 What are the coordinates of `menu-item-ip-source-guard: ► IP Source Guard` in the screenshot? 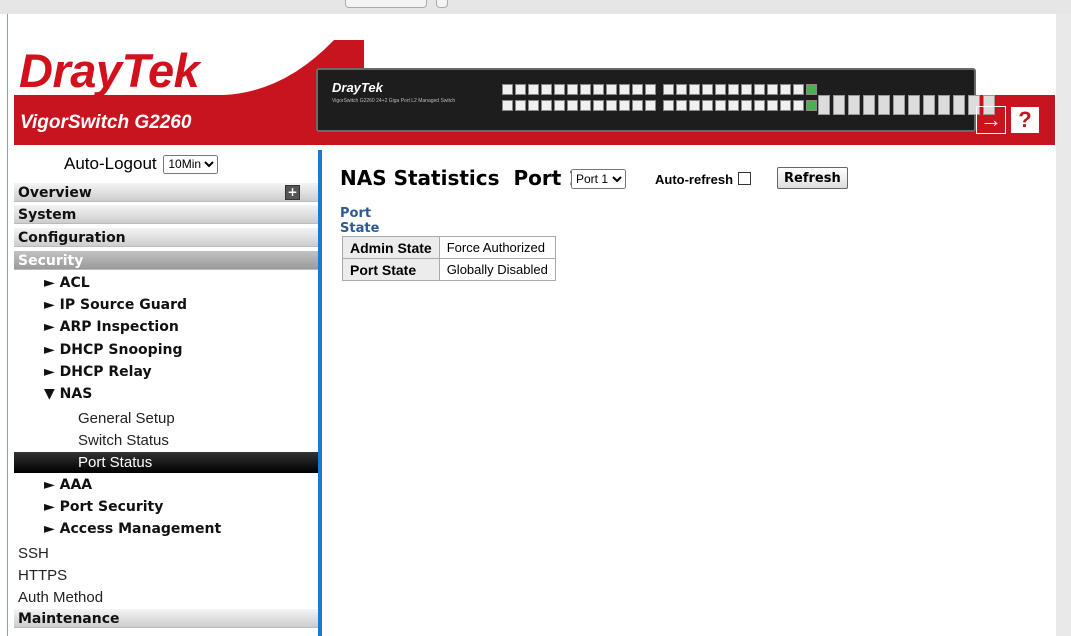 It's located at (166, 305).